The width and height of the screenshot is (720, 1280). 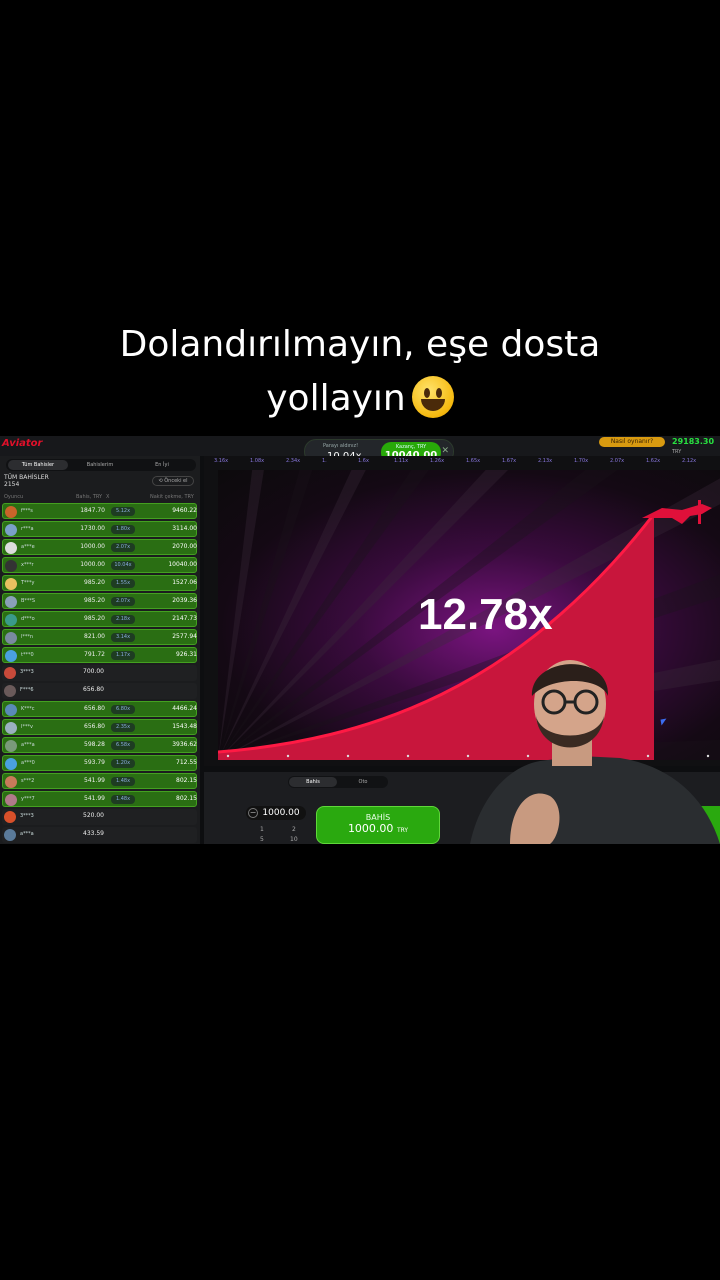 I want to click on bet-row: K***c 656.80 6.80x 4466.24, so click(x=99, y=709).